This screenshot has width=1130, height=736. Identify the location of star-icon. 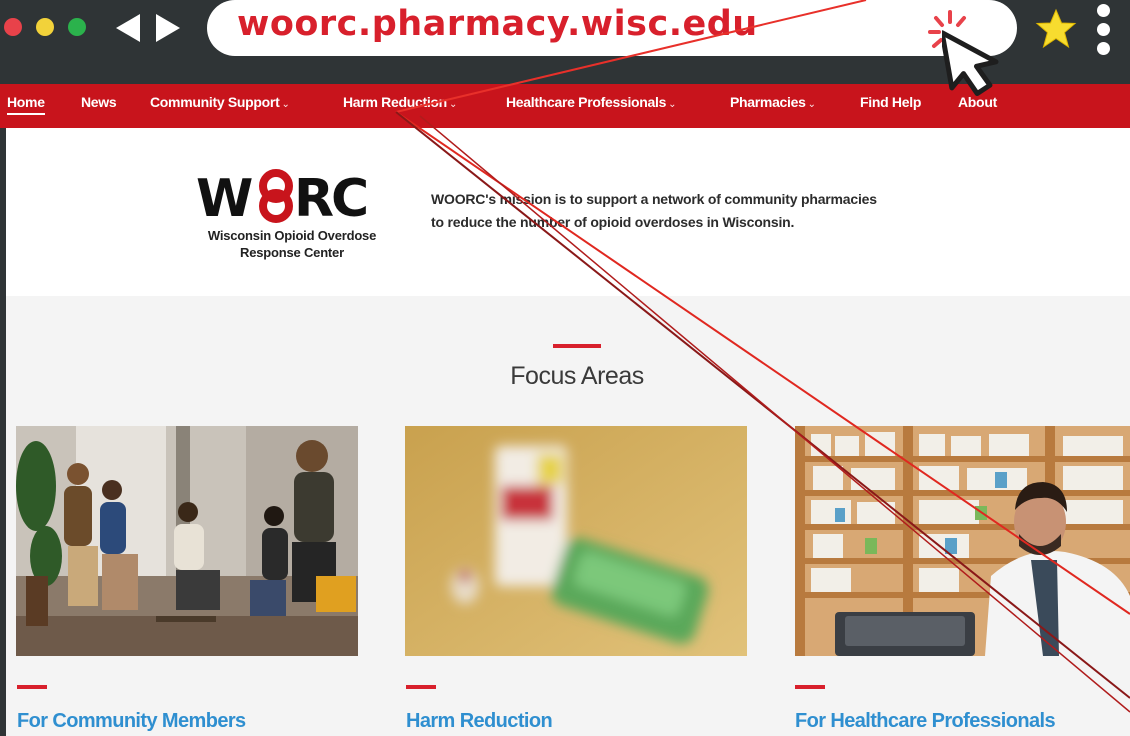
(1056, 29).